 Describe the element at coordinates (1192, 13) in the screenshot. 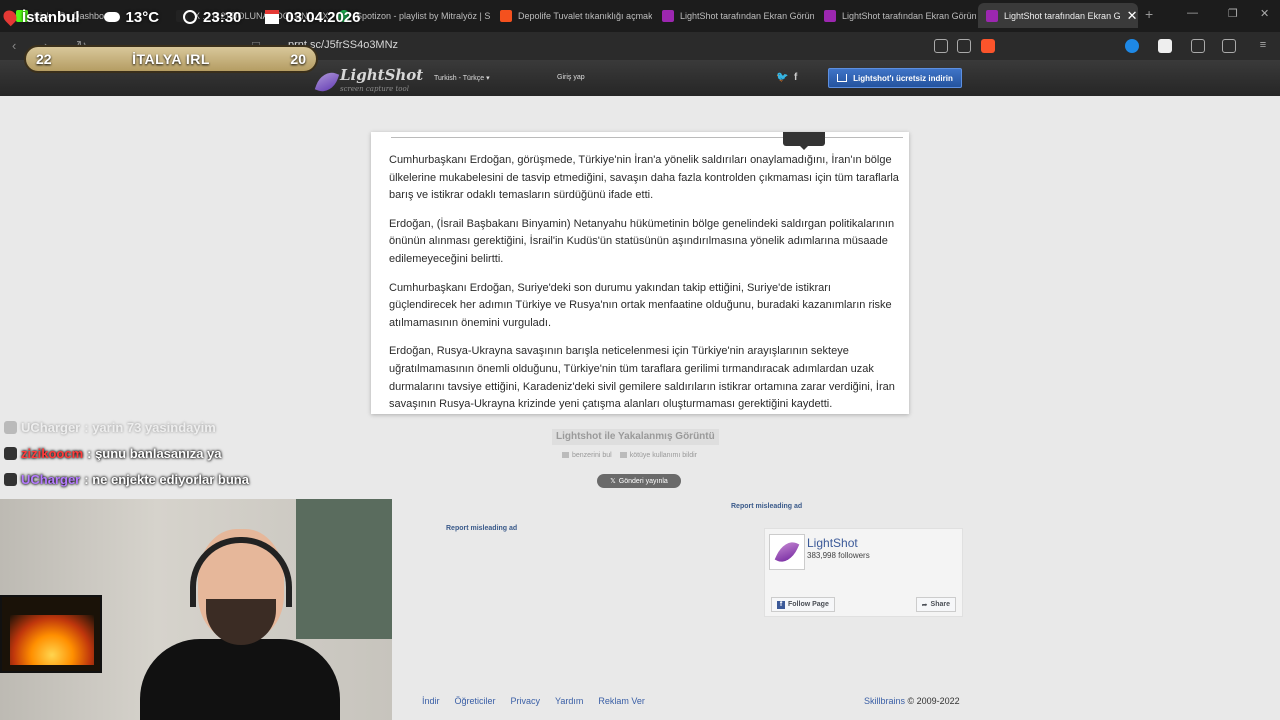

I see `minimize-icon: —` at that location.